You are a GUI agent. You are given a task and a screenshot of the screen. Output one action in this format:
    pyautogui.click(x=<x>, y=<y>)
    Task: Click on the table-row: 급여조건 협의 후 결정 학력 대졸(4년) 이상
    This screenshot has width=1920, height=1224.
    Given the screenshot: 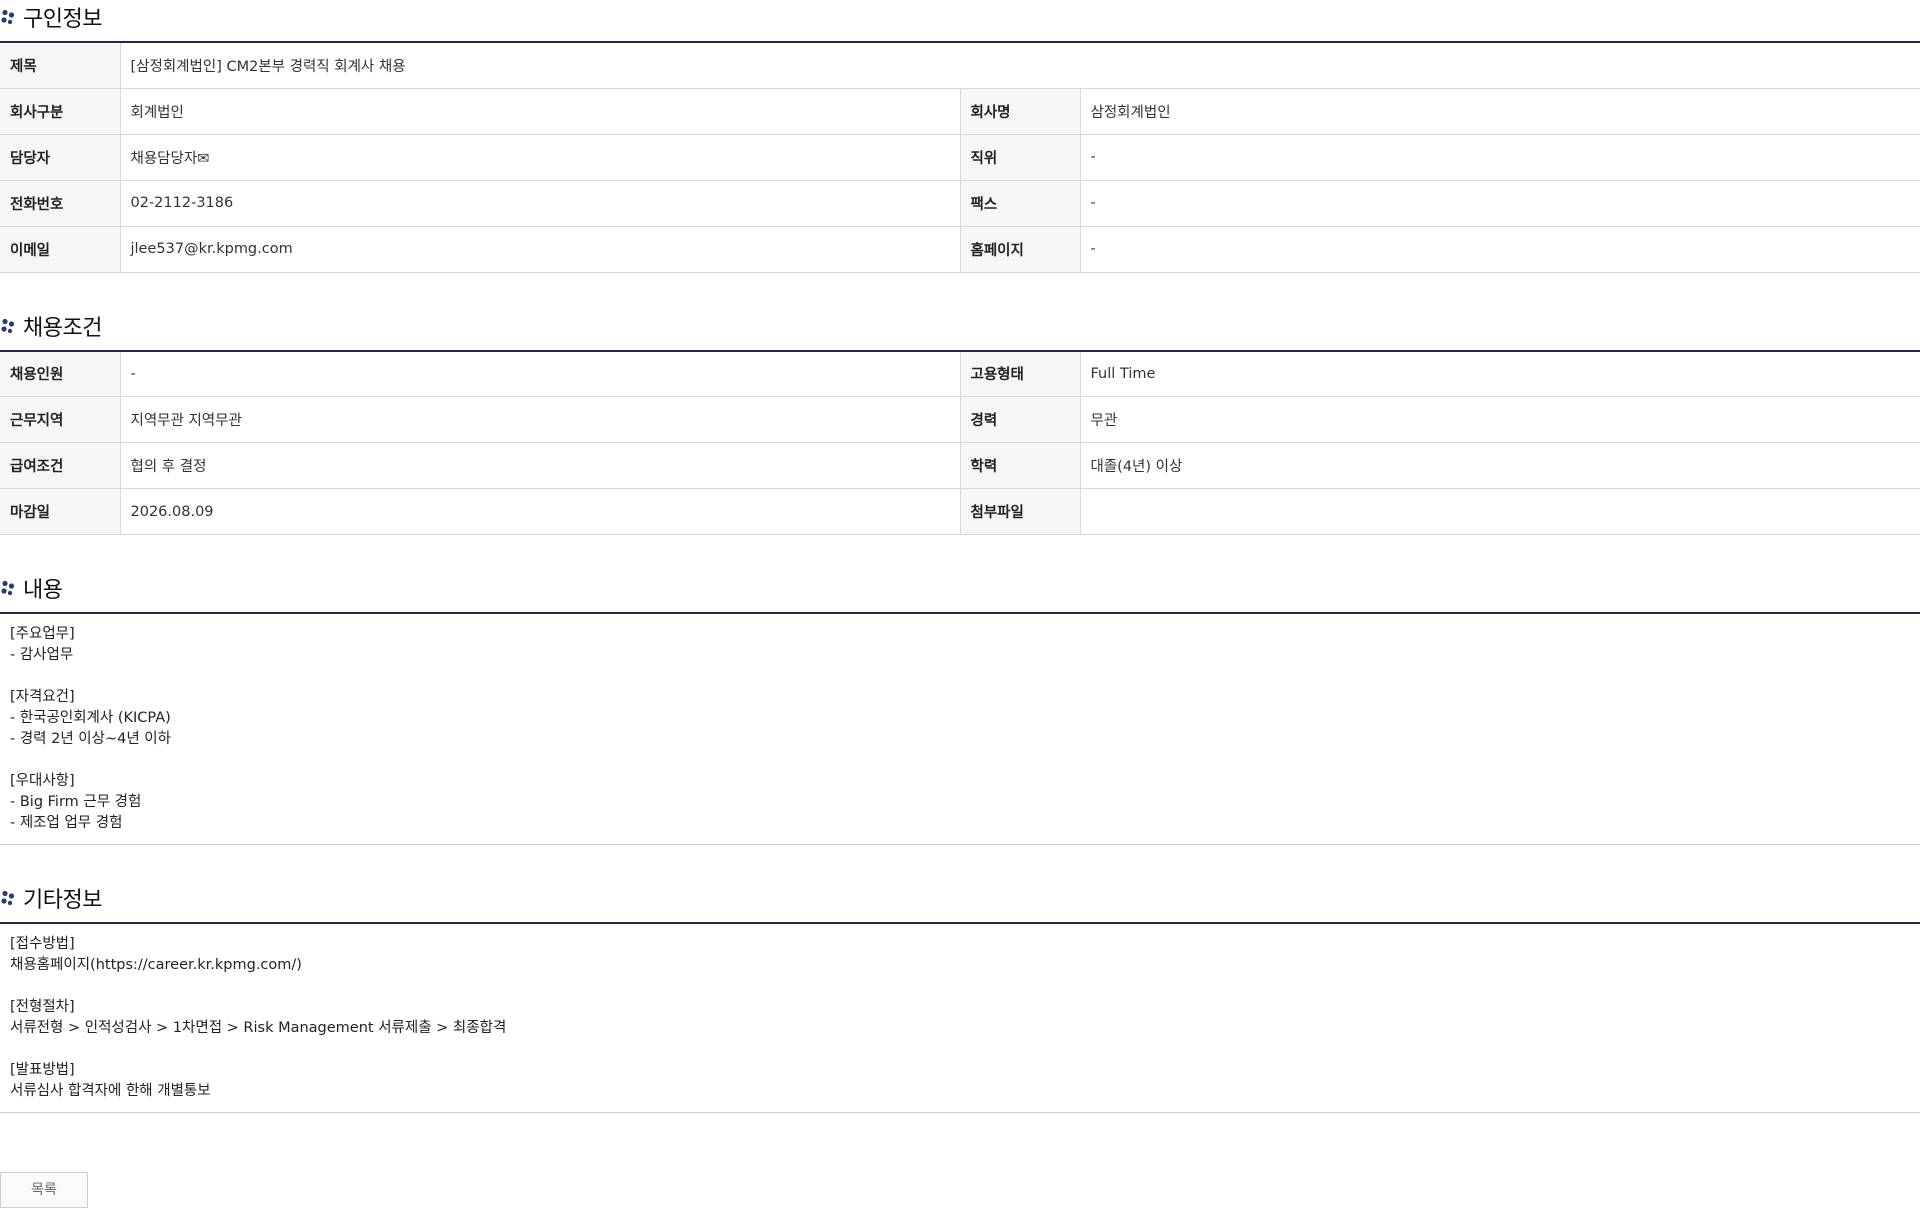 What is the action you would take?
    pyautogui.click(x=960, y=465)
    